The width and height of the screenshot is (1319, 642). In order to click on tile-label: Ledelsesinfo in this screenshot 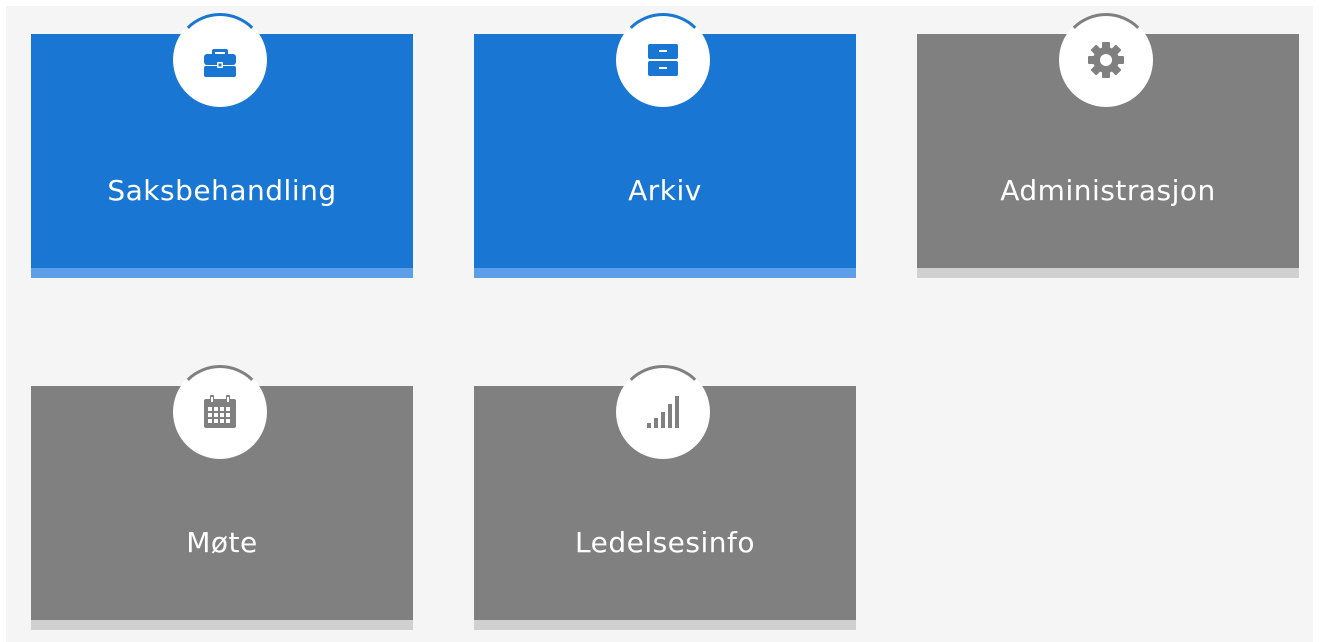, I will do `click(665, 542)`.